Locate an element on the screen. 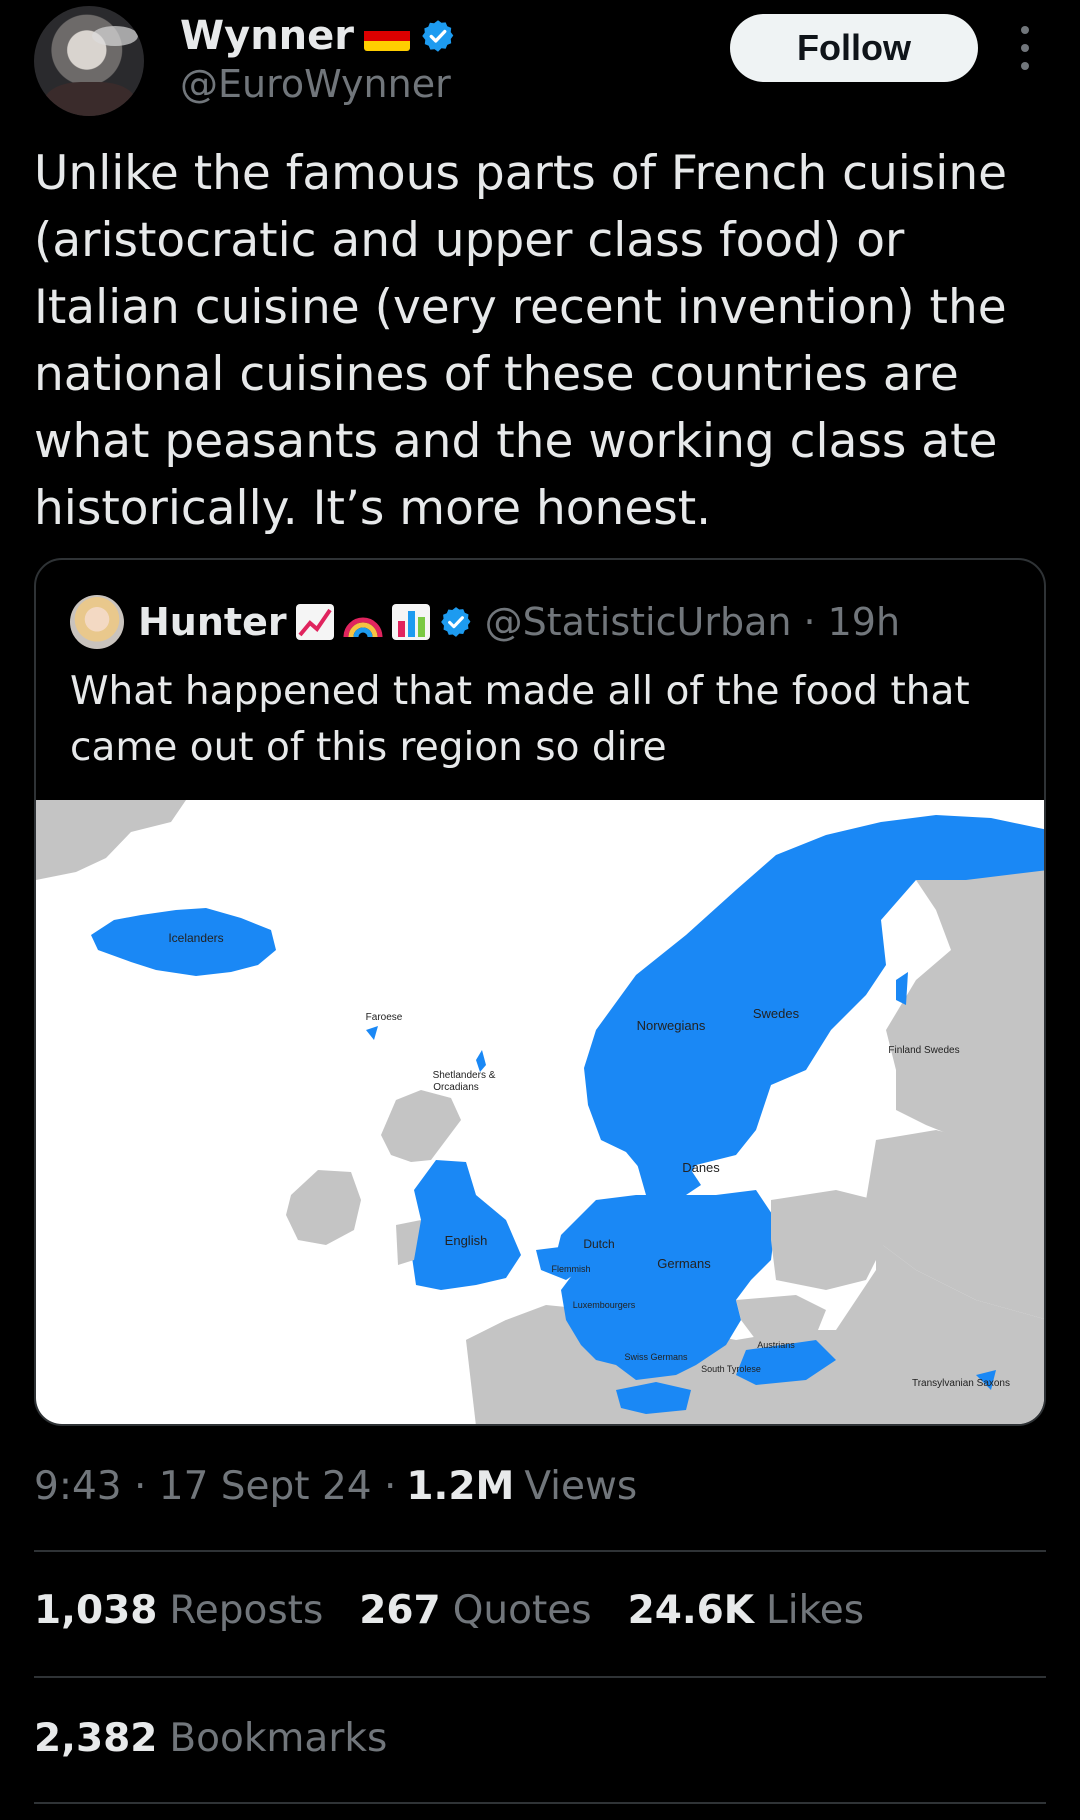 The width and height of the screenshot is (1080, 1820). greenland-landmass is located at coordinates (111, 840).